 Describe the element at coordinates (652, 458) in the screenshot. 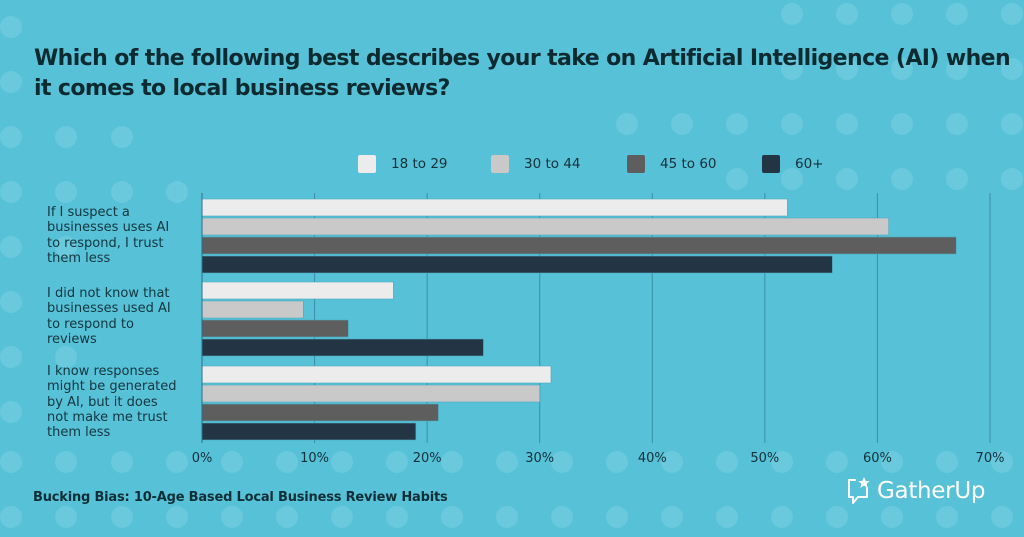

I see `x-tick-label: 40%` at that location.